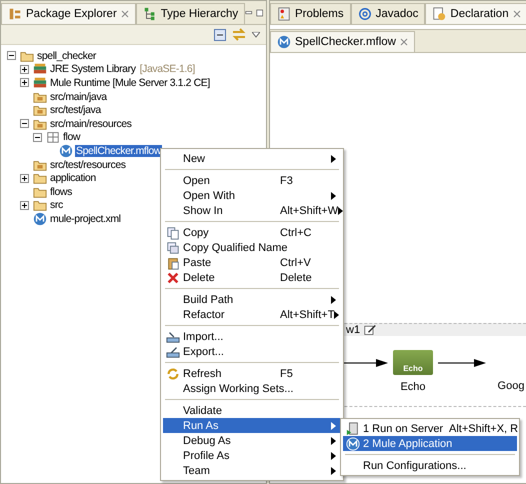  I want to click on refresh-icon, so click(173, 373).